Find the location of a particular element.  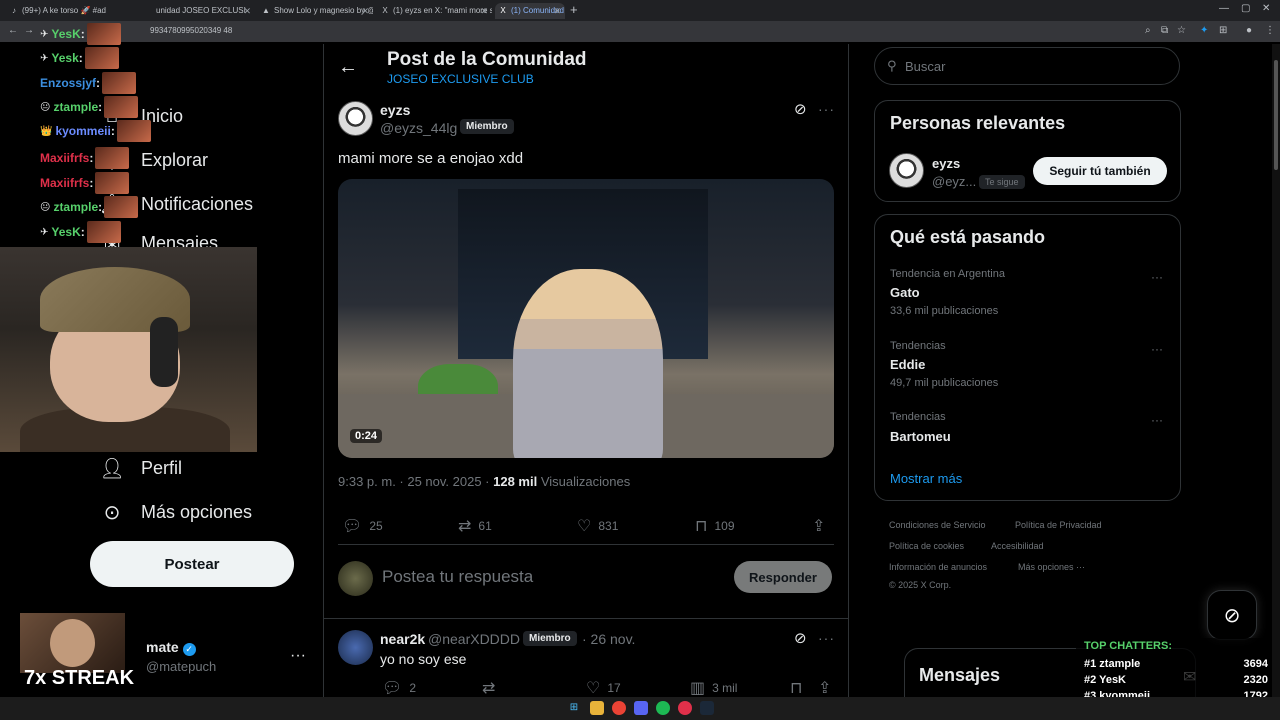

trend-name: Gato is located at coordinates (905, 292).